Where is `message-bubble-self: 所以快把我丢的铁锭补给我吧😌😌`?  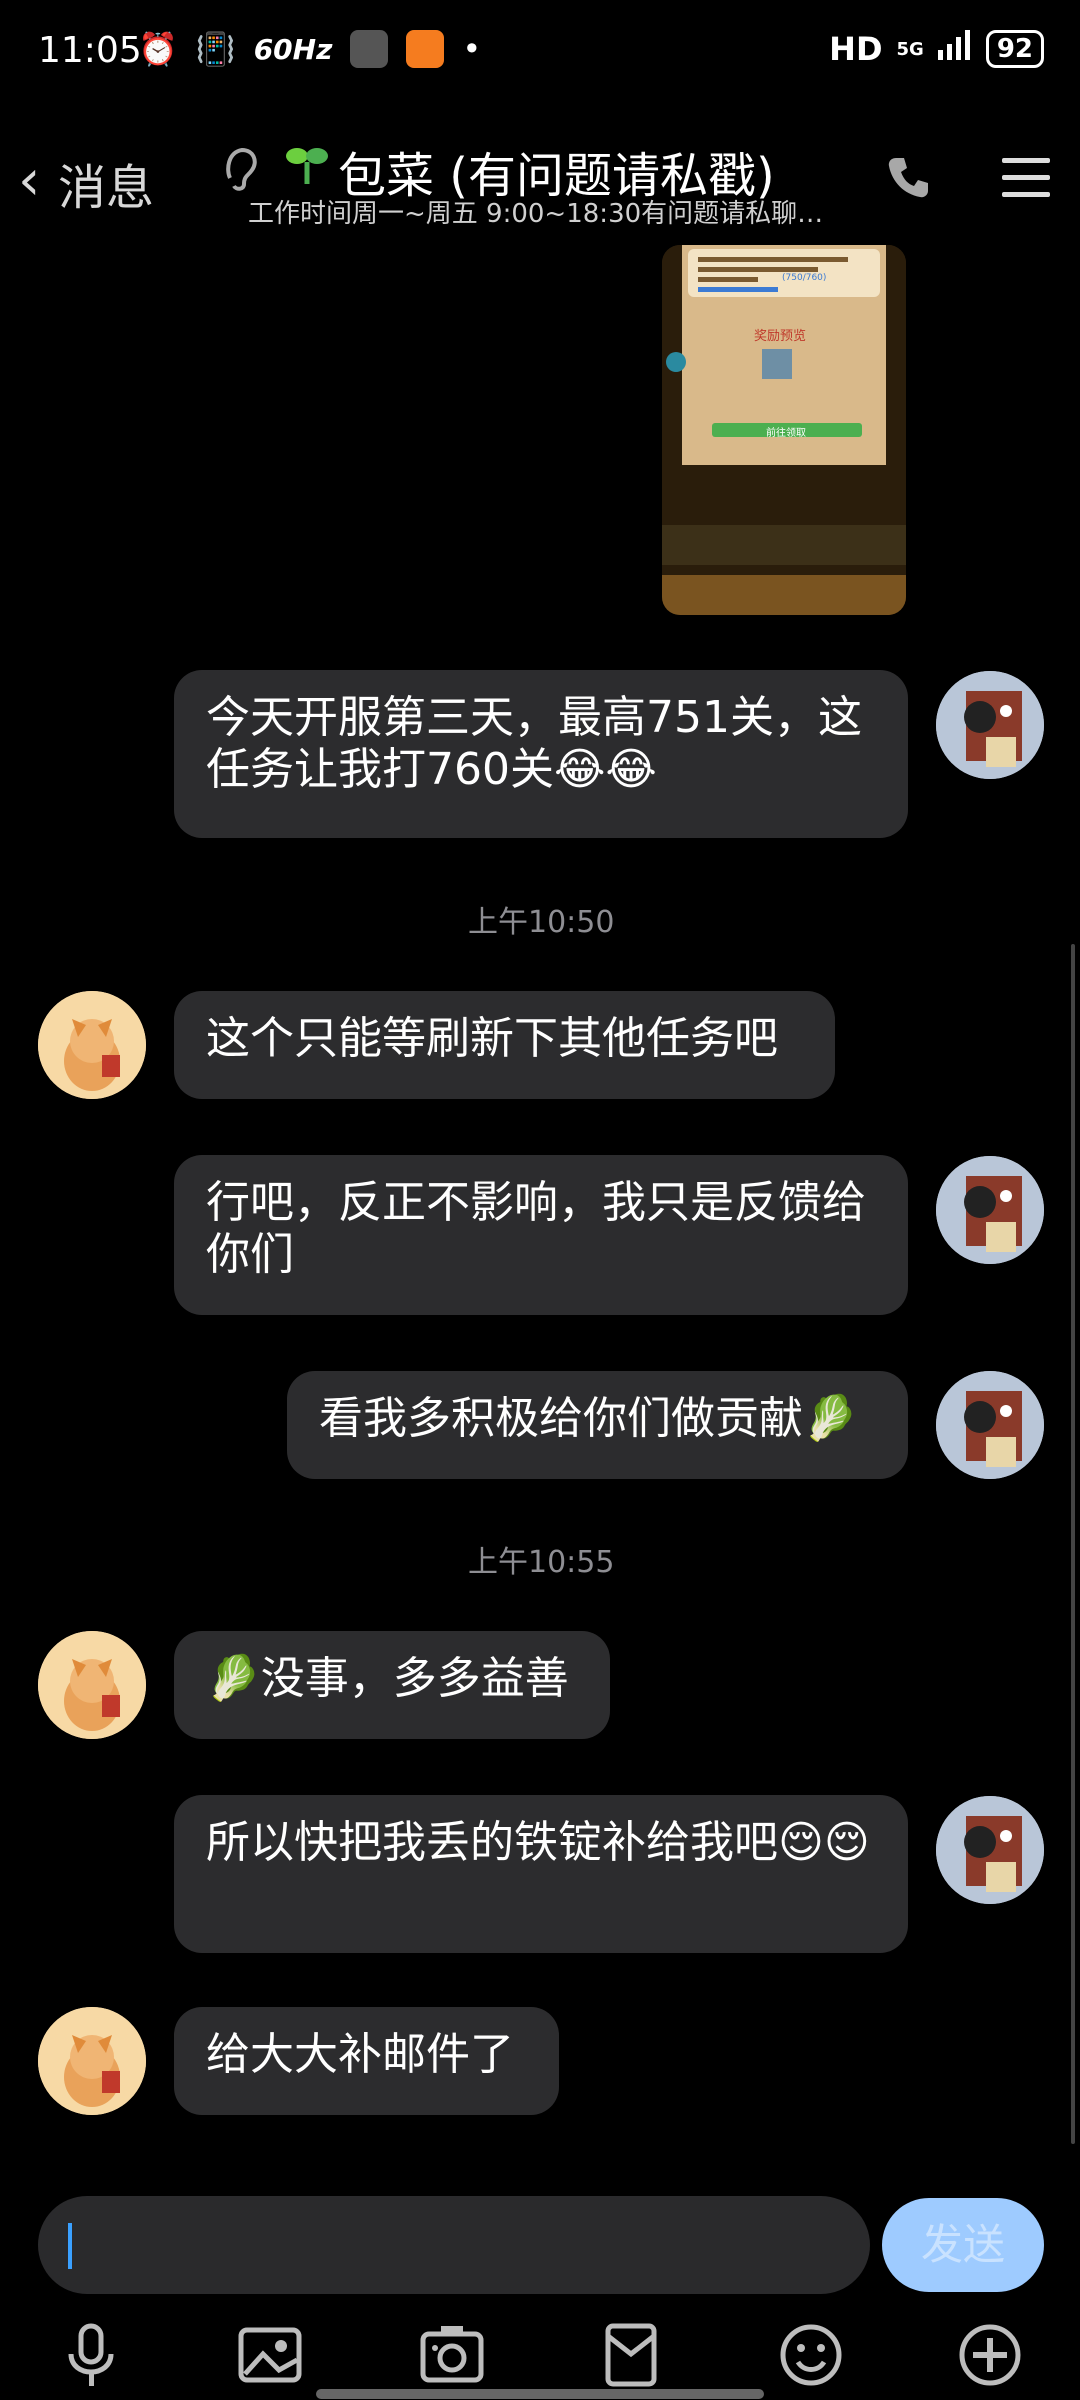 message-bubble-self: 所以快把我丢的铁锭补给我吧😌😌 is located at coordinates (541, 1874).